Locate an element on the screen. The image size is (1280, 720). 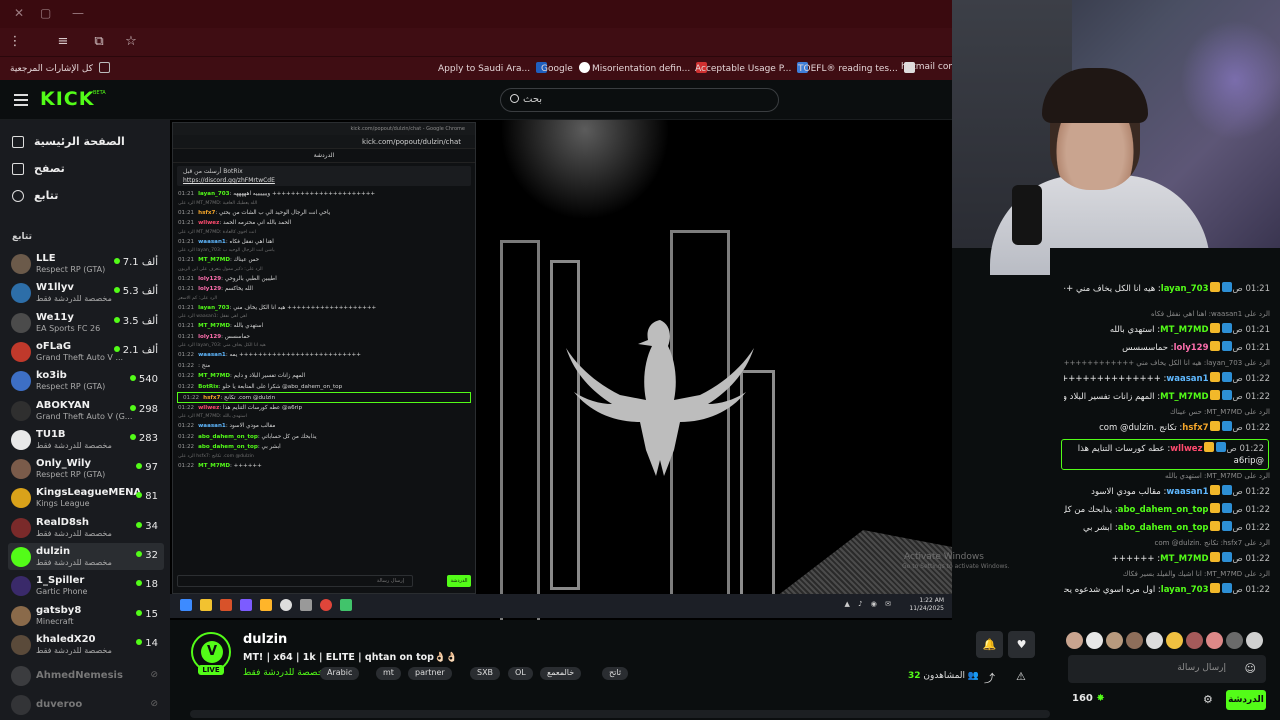
obs-icon is located at coordinates (286, 605).